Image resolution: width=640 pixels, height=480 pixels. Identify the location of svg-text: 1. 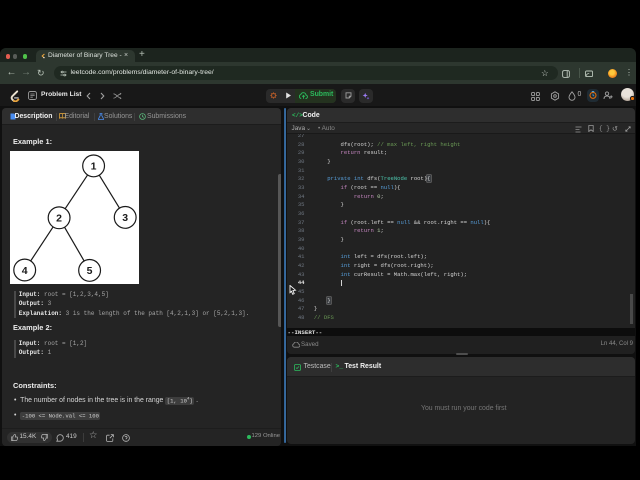
(94, 167).